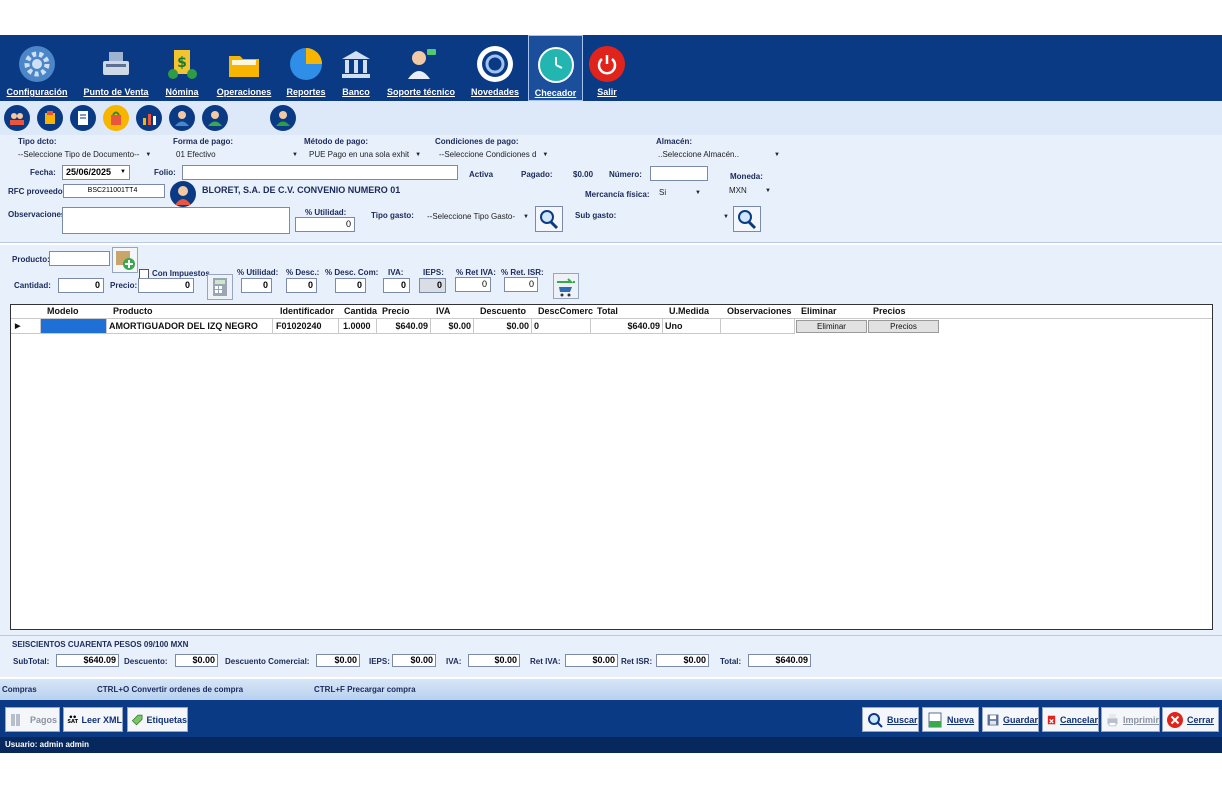 The width and height of the screenshot is (1222, 788). What do you see at coordinates (817, 311) in the screenshot?
I see `col-eliminar: Eliminar` at bounding box center [817, 311].